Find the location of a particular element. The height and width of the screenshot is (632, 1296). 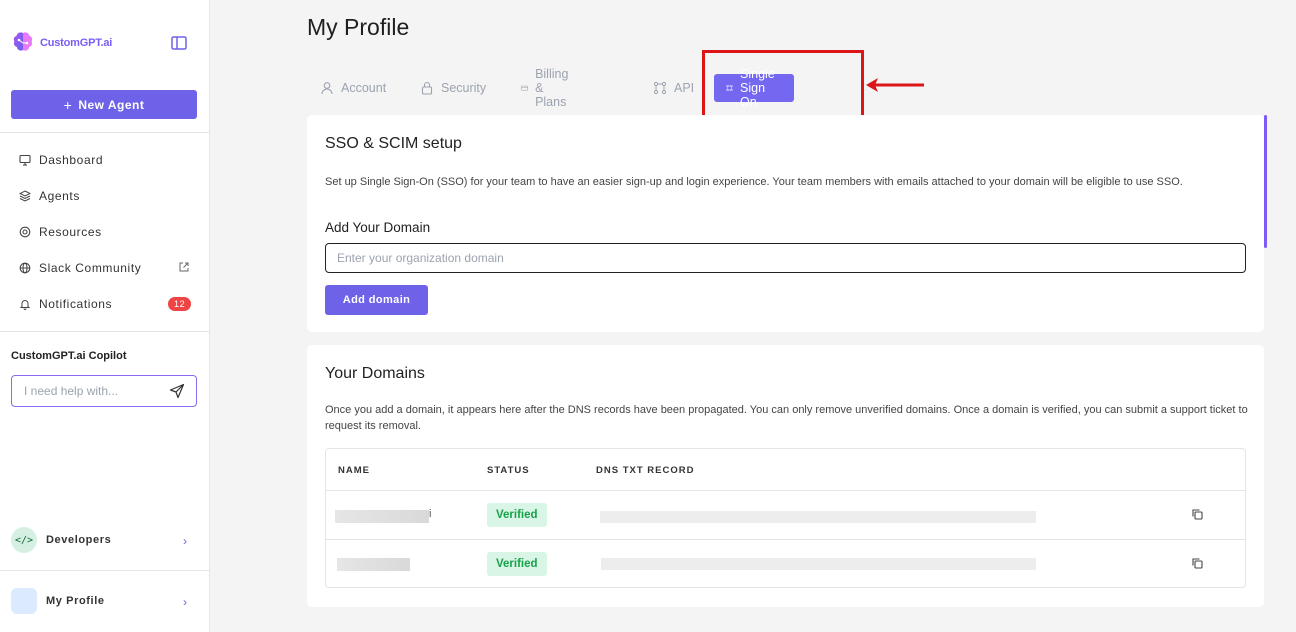

table-row: Verified is located at coordinates (785, 563).